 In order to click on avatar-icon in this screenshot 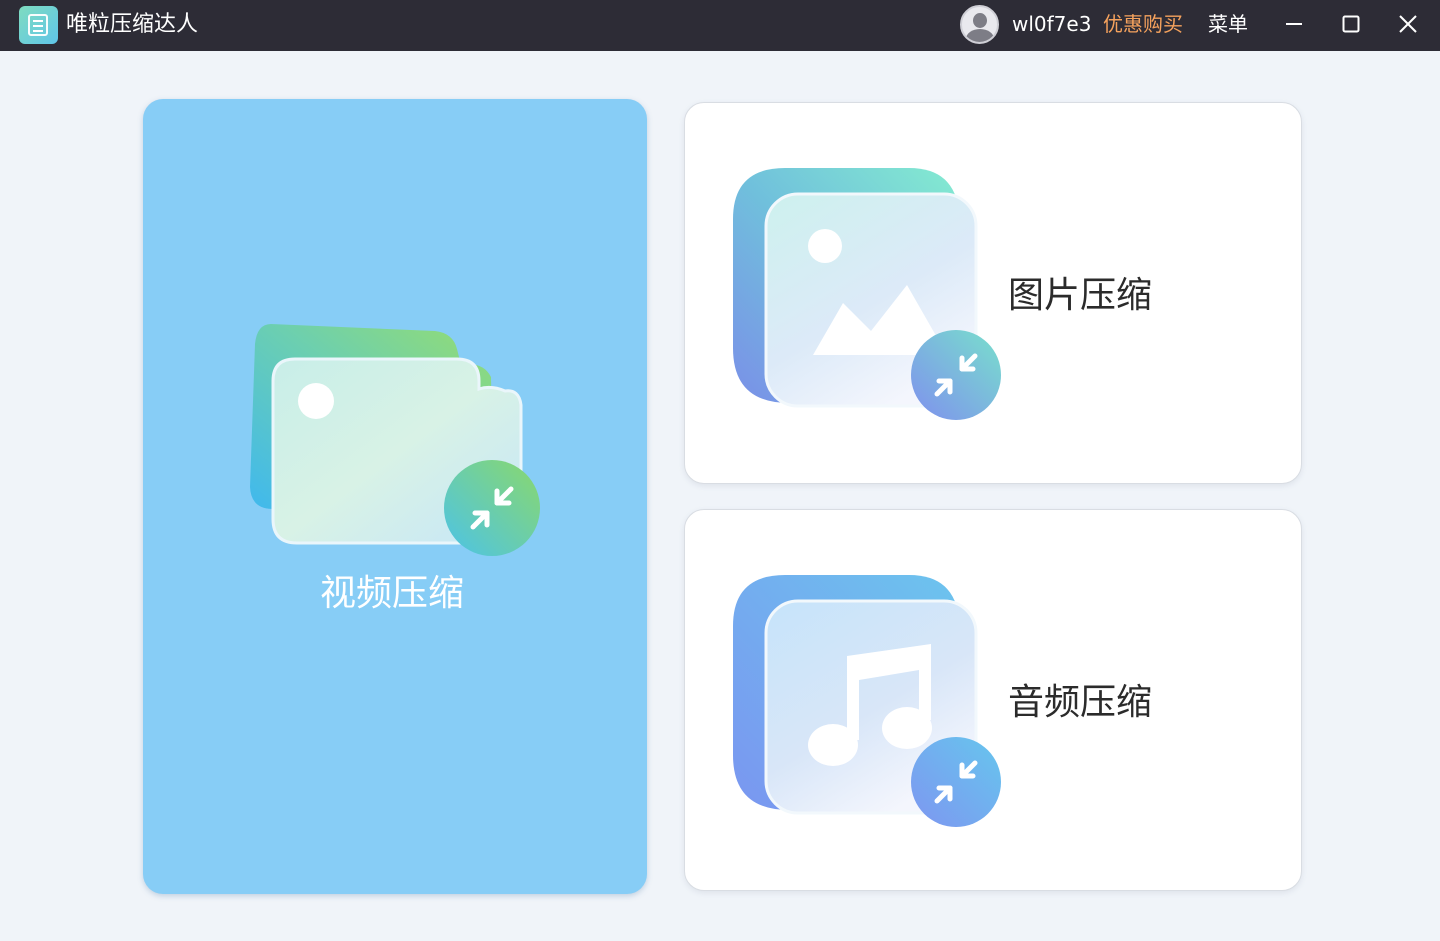, I will do `click(979, 24)`.